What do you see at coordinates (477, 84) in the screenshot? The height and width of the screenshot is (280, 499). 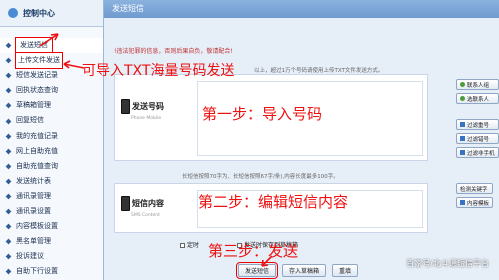 I see `contact-group-button: 联系人组` at bounding box center [477, 84].